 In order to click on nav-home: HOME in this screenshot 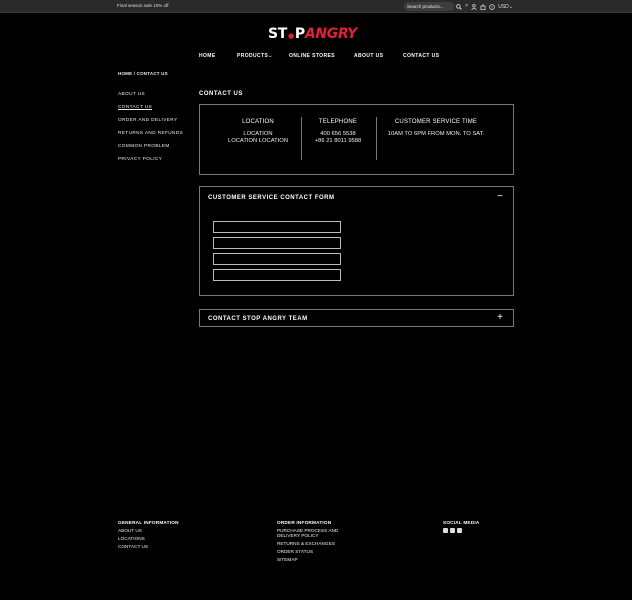, I will do `click(207, 56)`.